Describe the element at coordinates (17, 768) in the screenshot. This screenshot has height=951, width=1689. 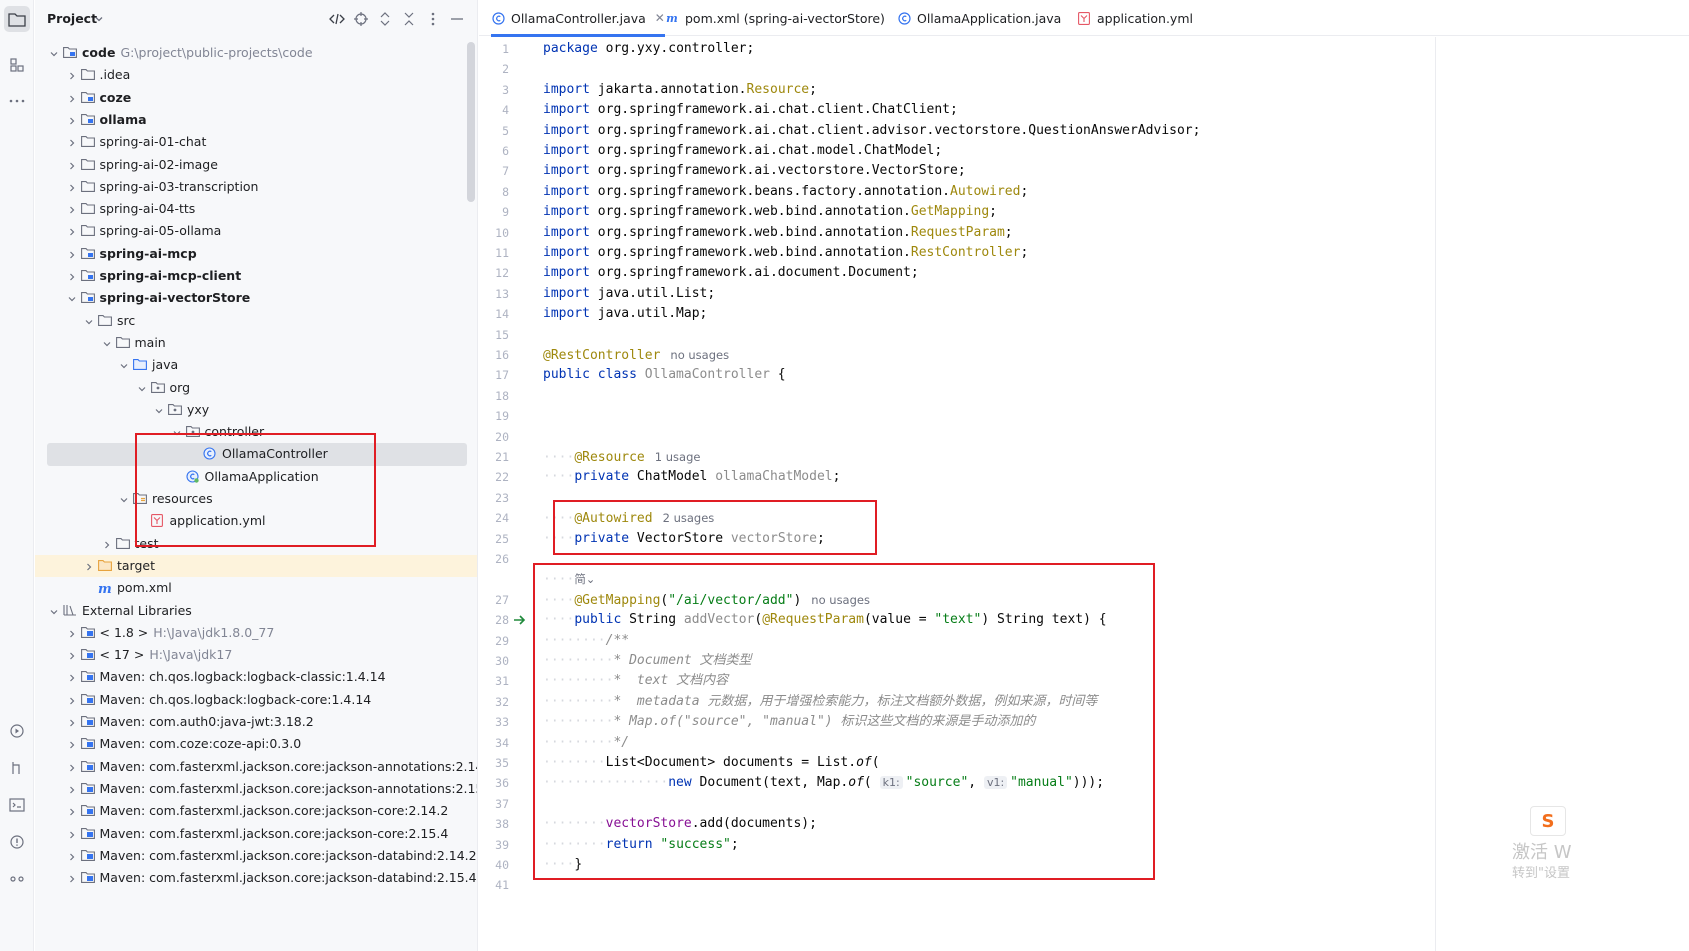
I see `git-tool-icon` at that location.